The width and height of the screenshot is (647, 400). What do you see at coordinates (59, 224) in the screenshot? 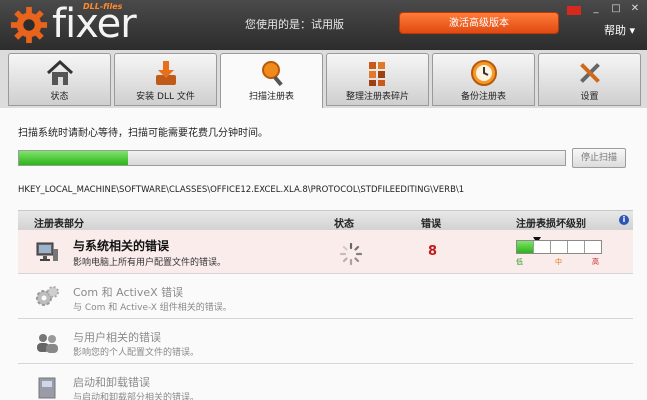
I see `header-part: 注册表部分` at bounding box center [59, 224].